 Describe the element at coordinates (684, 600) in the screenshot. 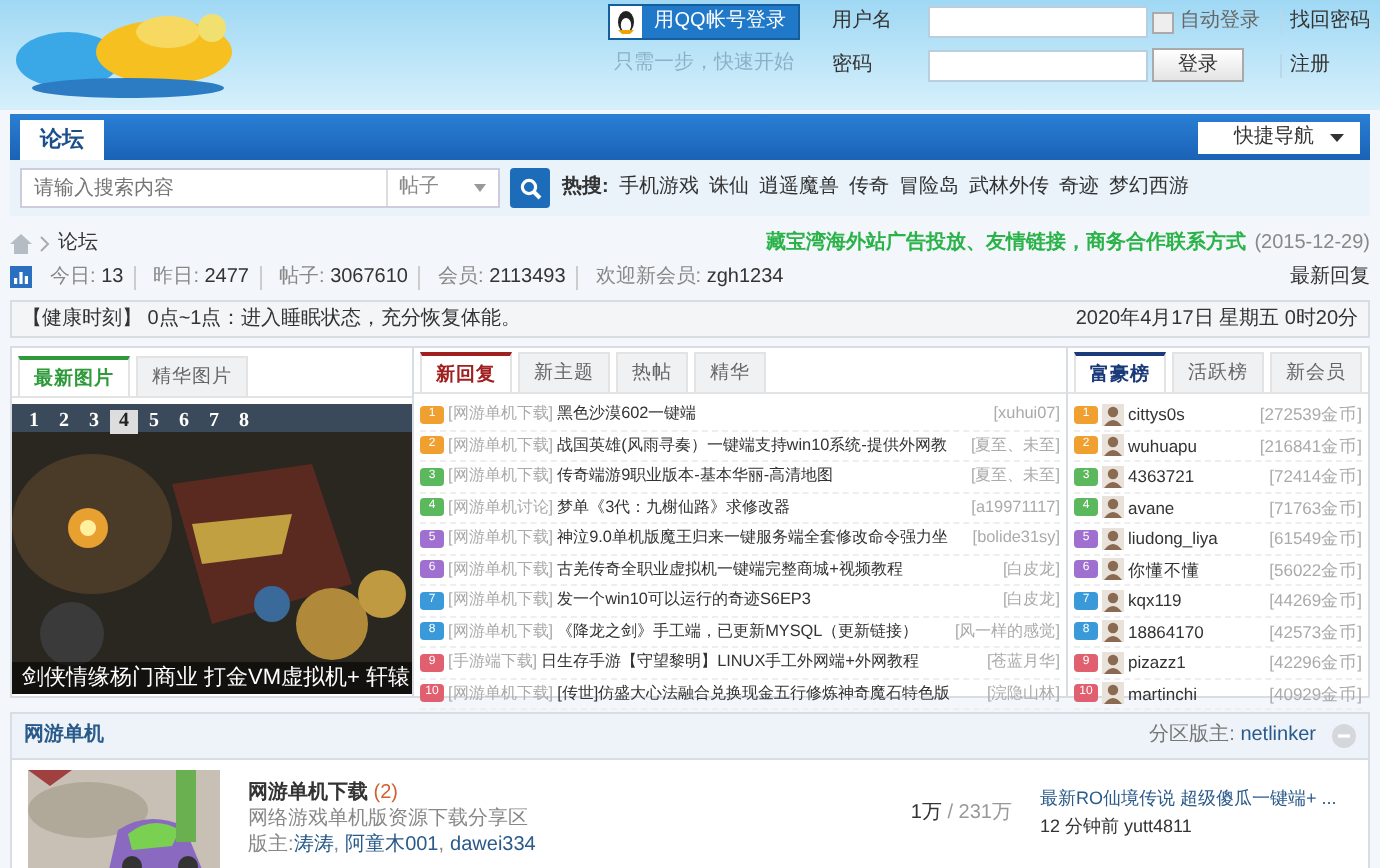

I see `thread-title-link: 发一个win10可以运行的奇迹S6EP3` at that location.